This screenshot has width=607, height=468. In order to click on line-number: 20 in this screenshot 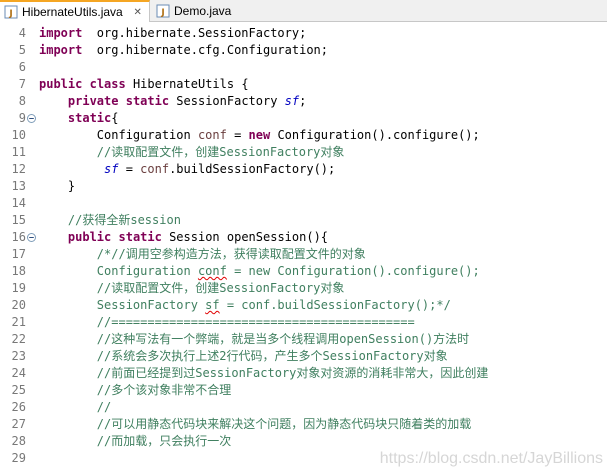, I will do `click(18, 305)`.